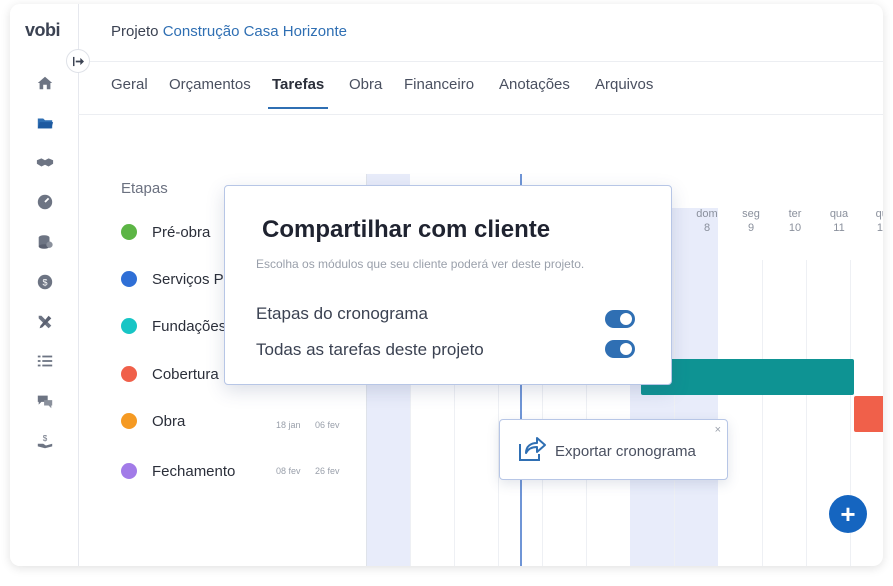 This screenshot has width=893, height=586. Describe the element at coordinates (342, 313) in the screenshot. I see `option-label: Etapas do cronograma` at that location.